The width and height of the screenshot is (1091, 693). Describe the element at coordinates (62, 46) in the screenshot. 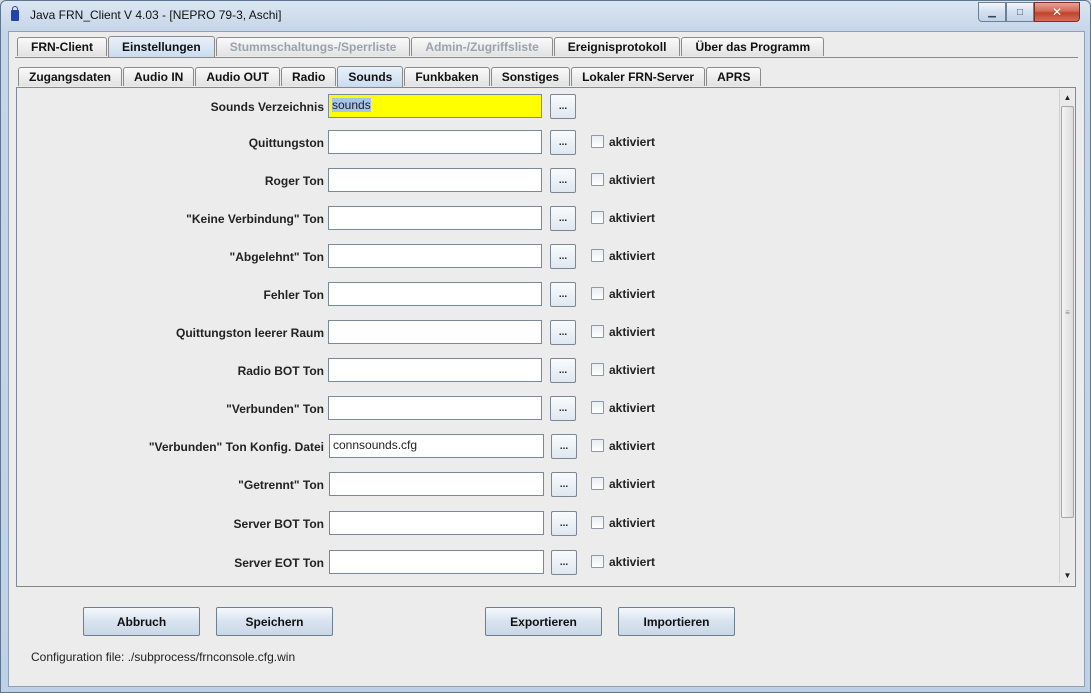

I see `tab-frn-client: FRN-Client` at that location.